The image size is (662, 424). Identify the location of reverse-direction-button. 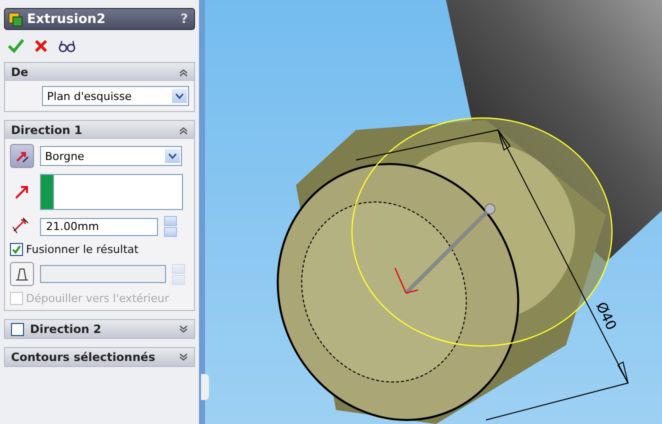
(22, 156).